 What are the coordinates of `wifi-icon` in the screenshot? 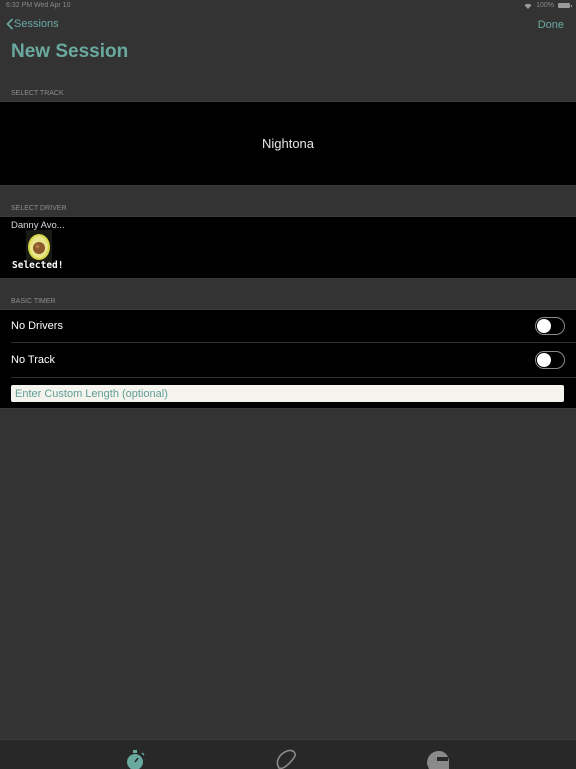 It's located at (528, 6).